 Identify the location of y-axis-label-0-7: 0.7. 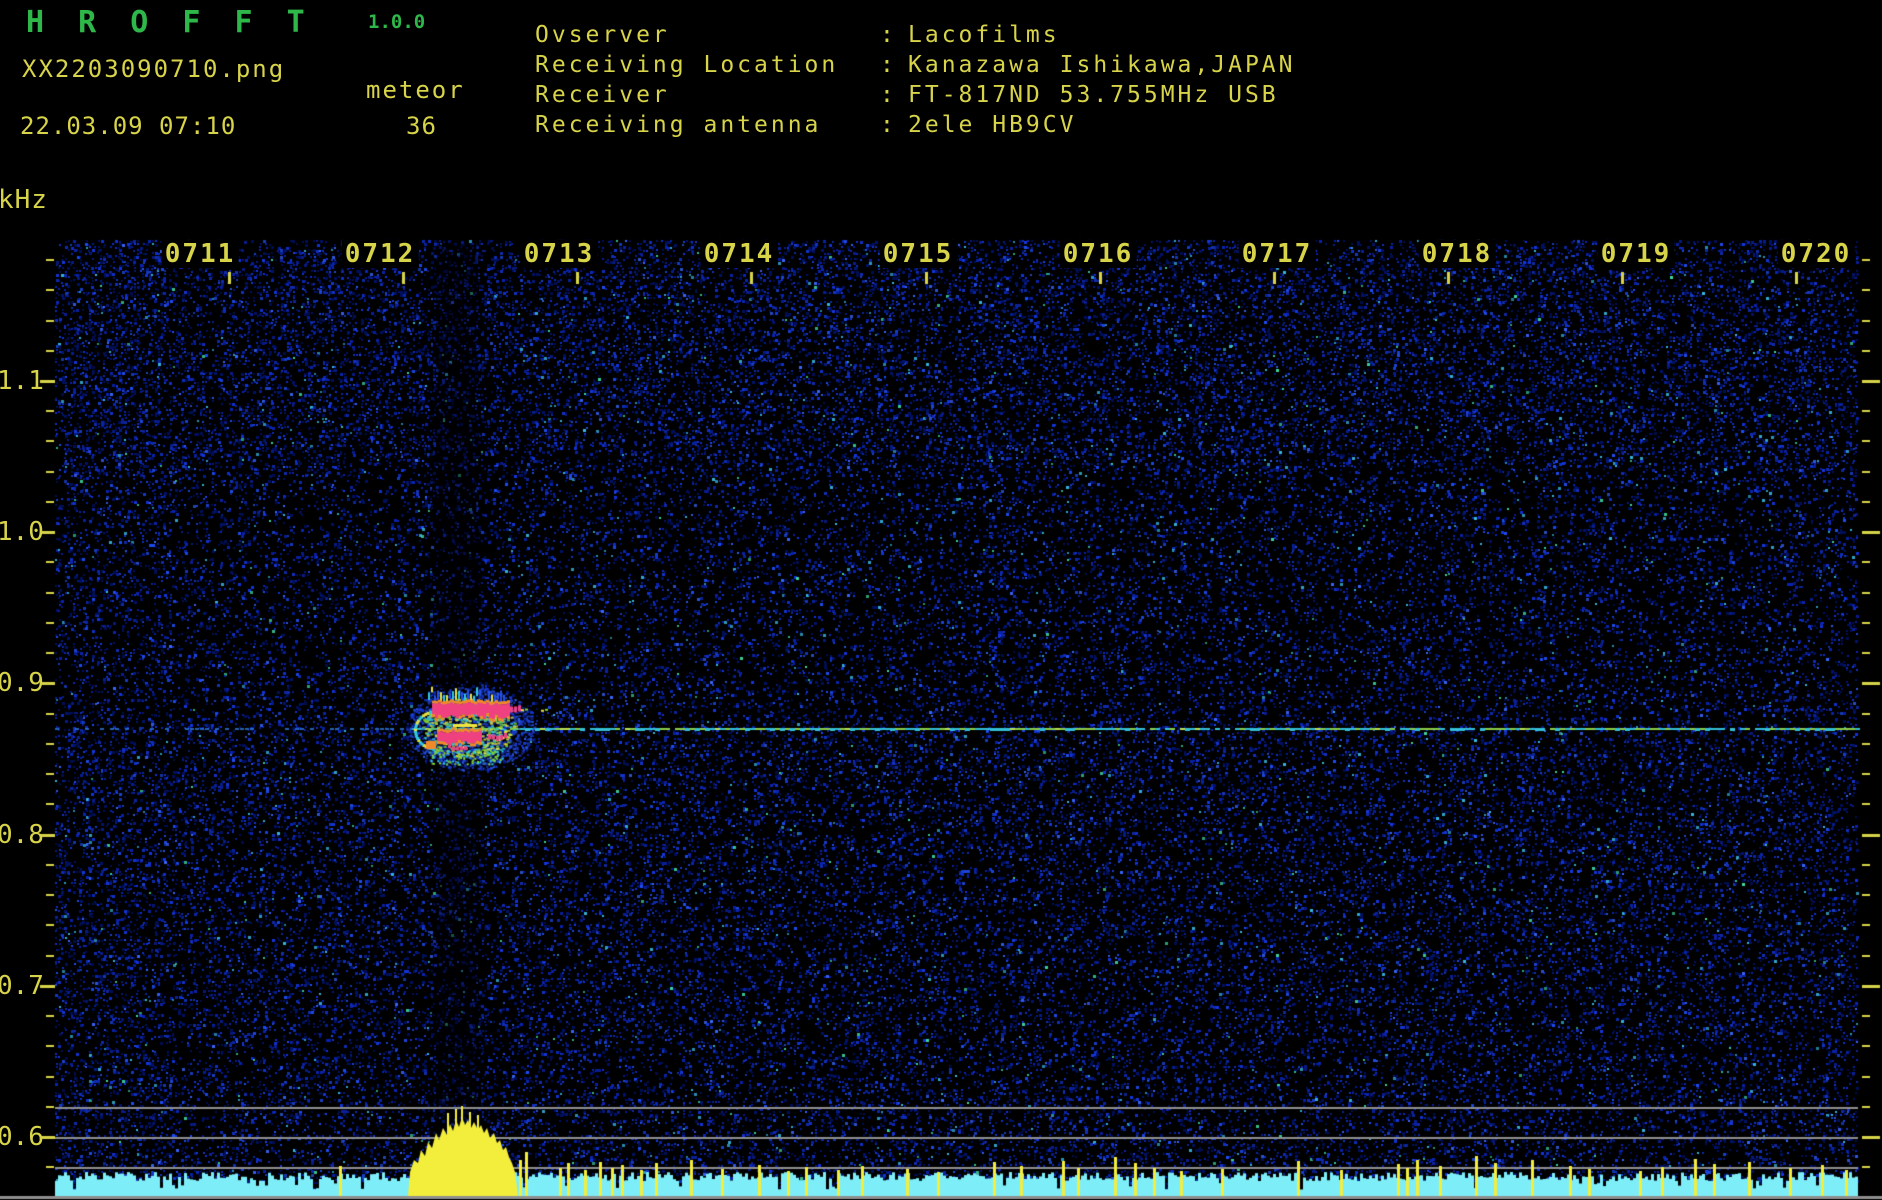
(22, 986).